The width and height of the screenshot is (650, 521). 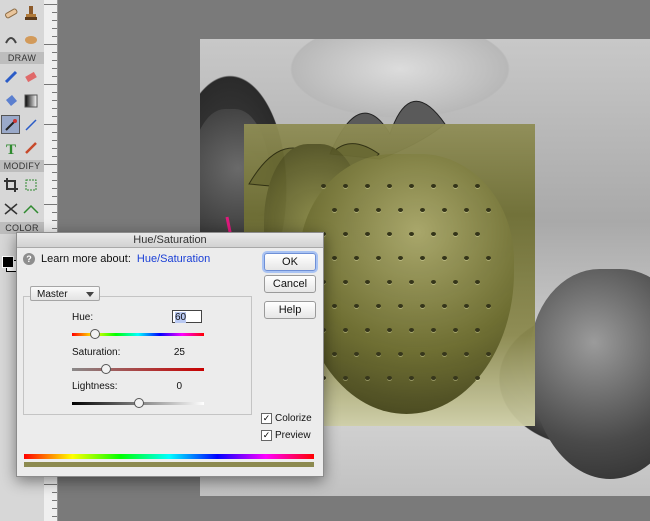 What do you see at coordinates (83, 317) in the screenshot?
I see `hue-label: Hue:` at bounding box center [83, 317].